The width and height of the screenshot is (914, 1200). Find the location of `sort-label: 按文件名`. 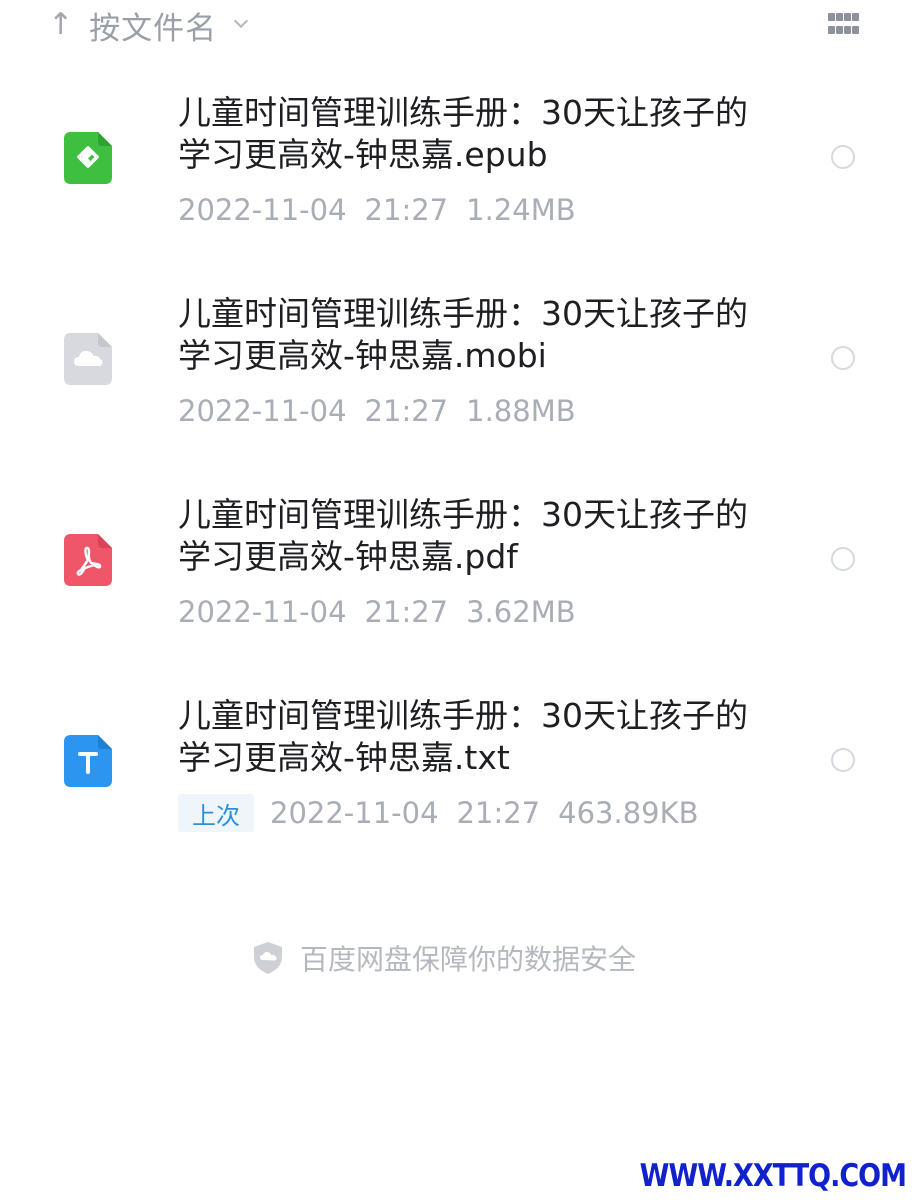

sort-label: 按文件名 is located at coordinates (153, 28).